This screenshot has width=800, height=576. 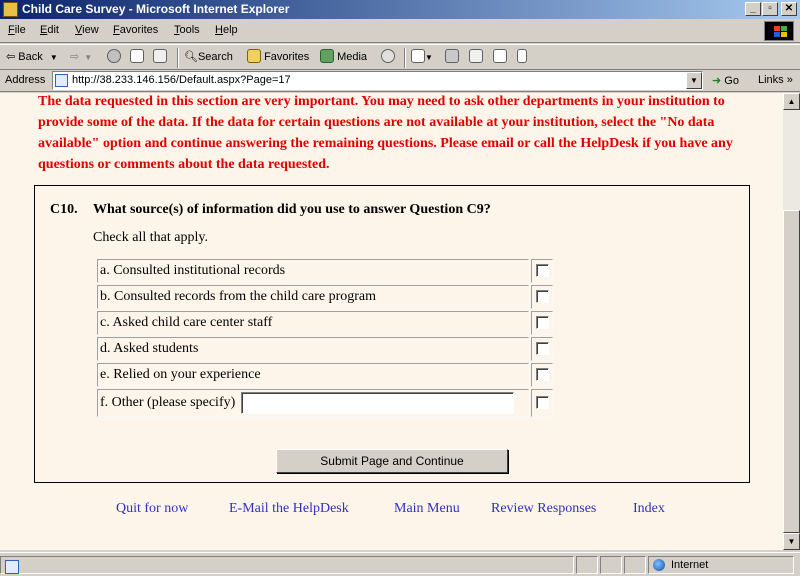 I want to click on option-label: e. Relied on your experience, so click(x=313, y=375).